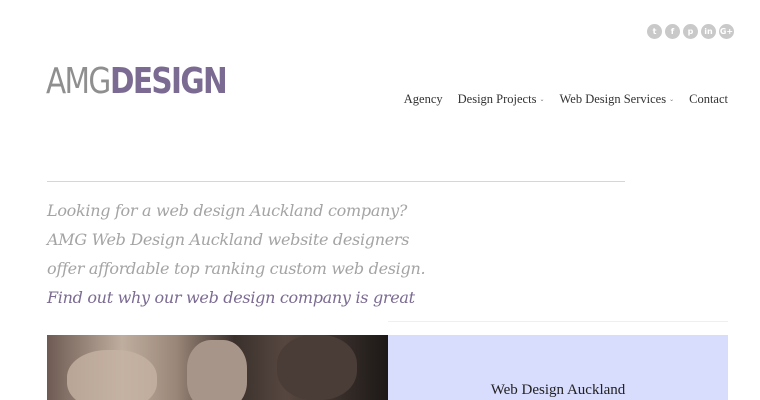  Describe the element at coordinates (613, 99) in the screenshot. I see `nav-label: Web Design Services` at that location.